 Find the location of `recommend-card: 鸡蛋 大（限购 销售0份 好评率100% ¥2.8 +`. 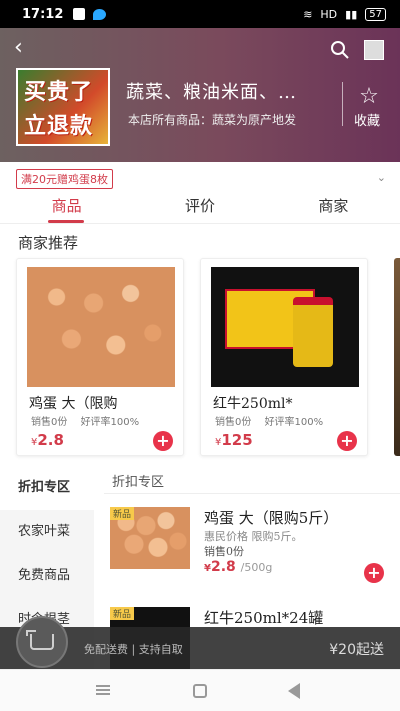

recommend-card: 鸡蛋 大（限购 销售0份 好评率100% ¥2.8 + is located at coordinates (100, 357).